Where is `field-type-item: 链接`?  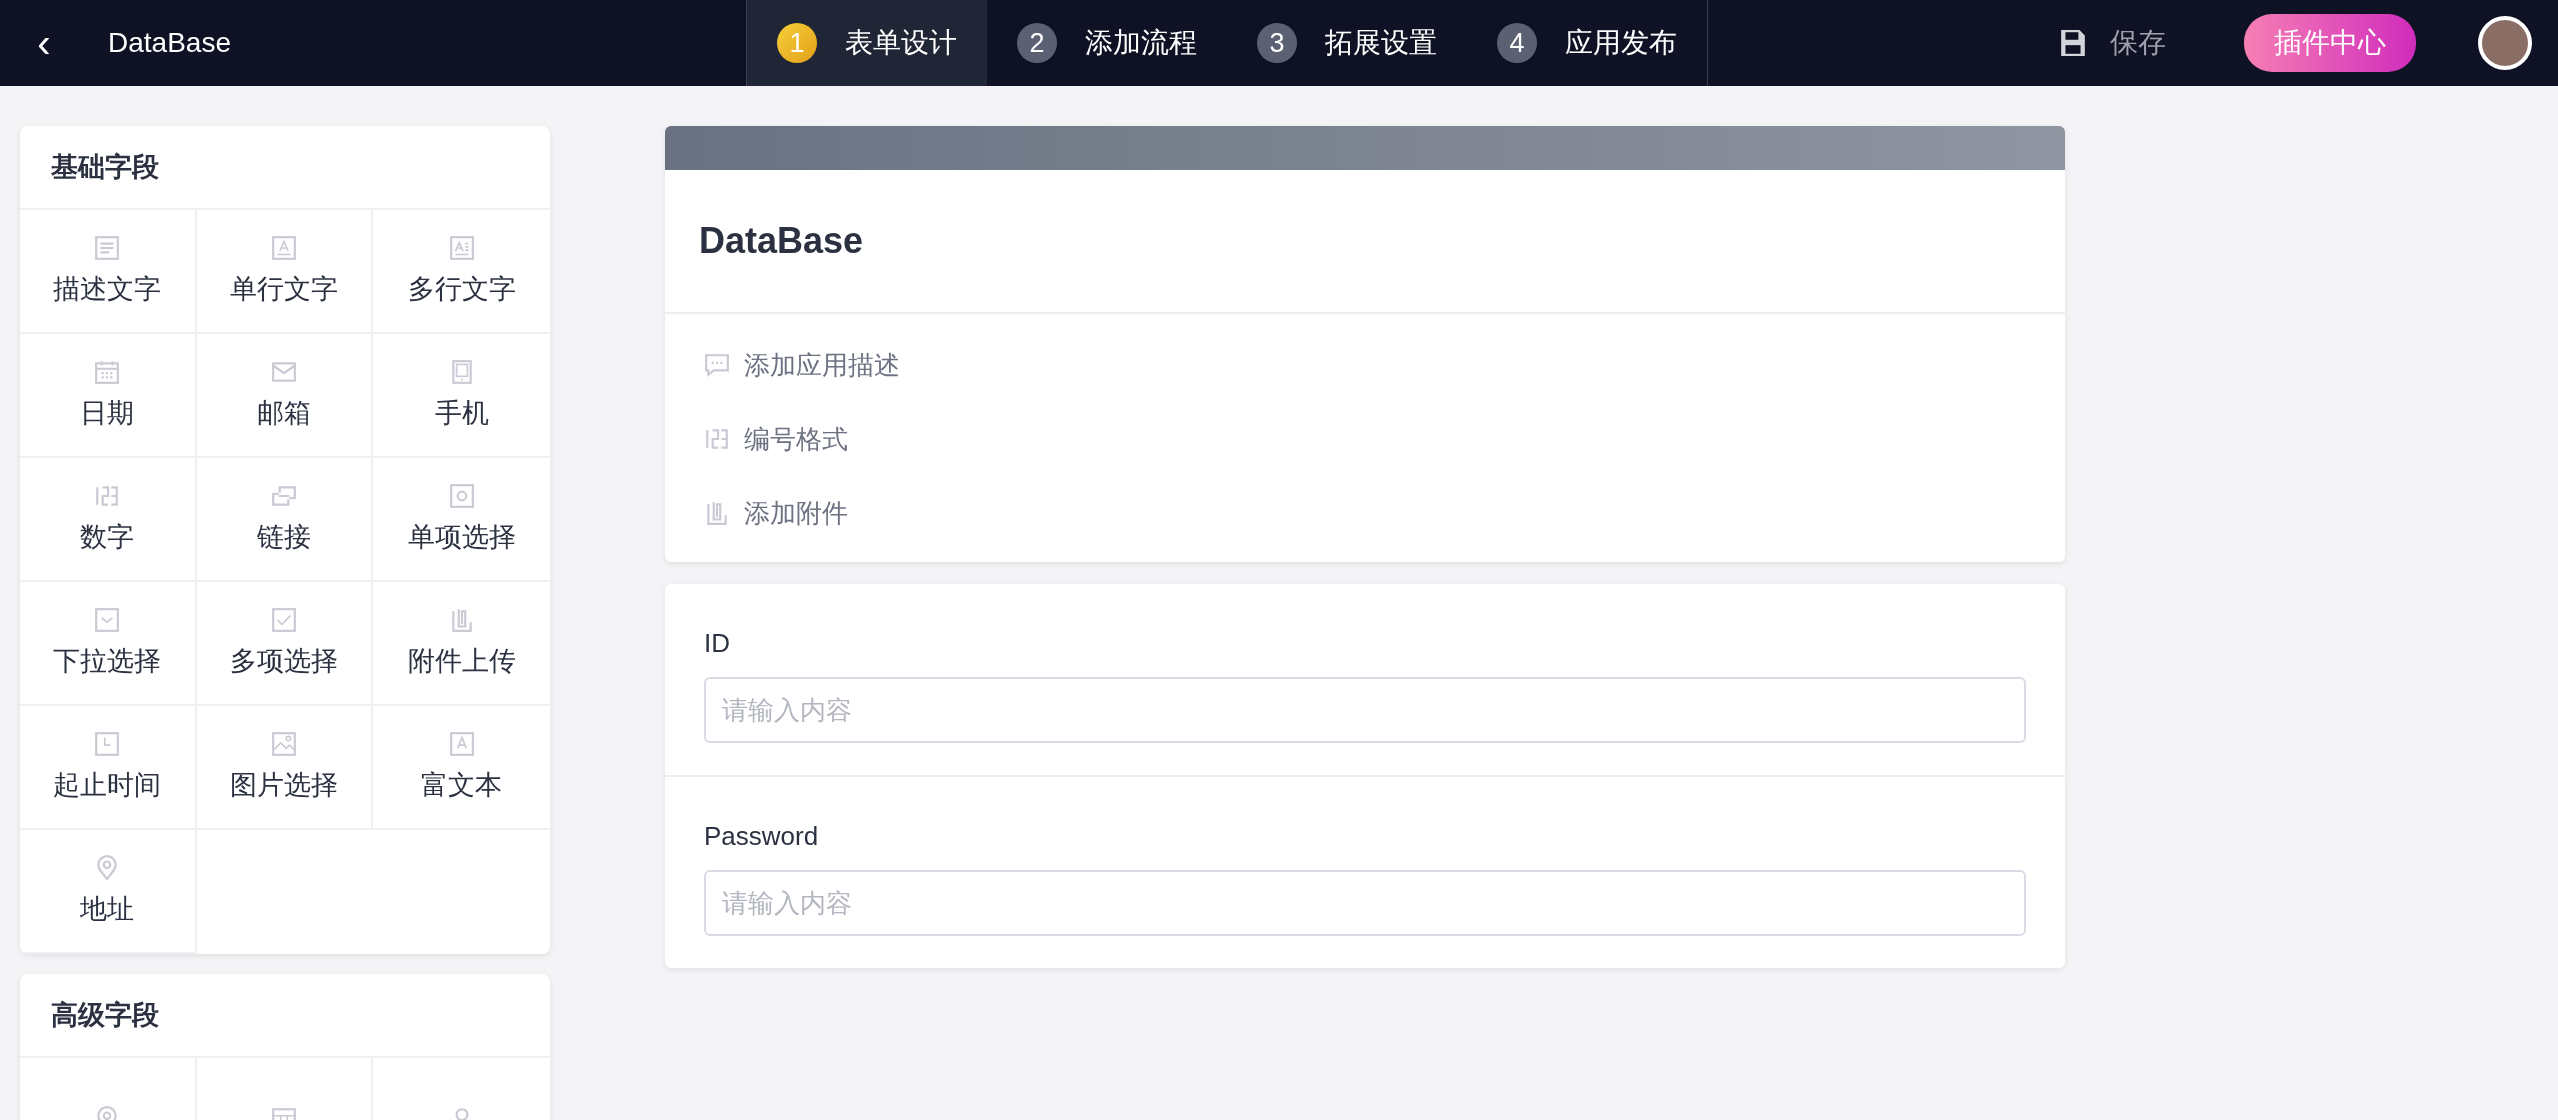
field-type-item: 链接 is located at coordinates (285, 520).